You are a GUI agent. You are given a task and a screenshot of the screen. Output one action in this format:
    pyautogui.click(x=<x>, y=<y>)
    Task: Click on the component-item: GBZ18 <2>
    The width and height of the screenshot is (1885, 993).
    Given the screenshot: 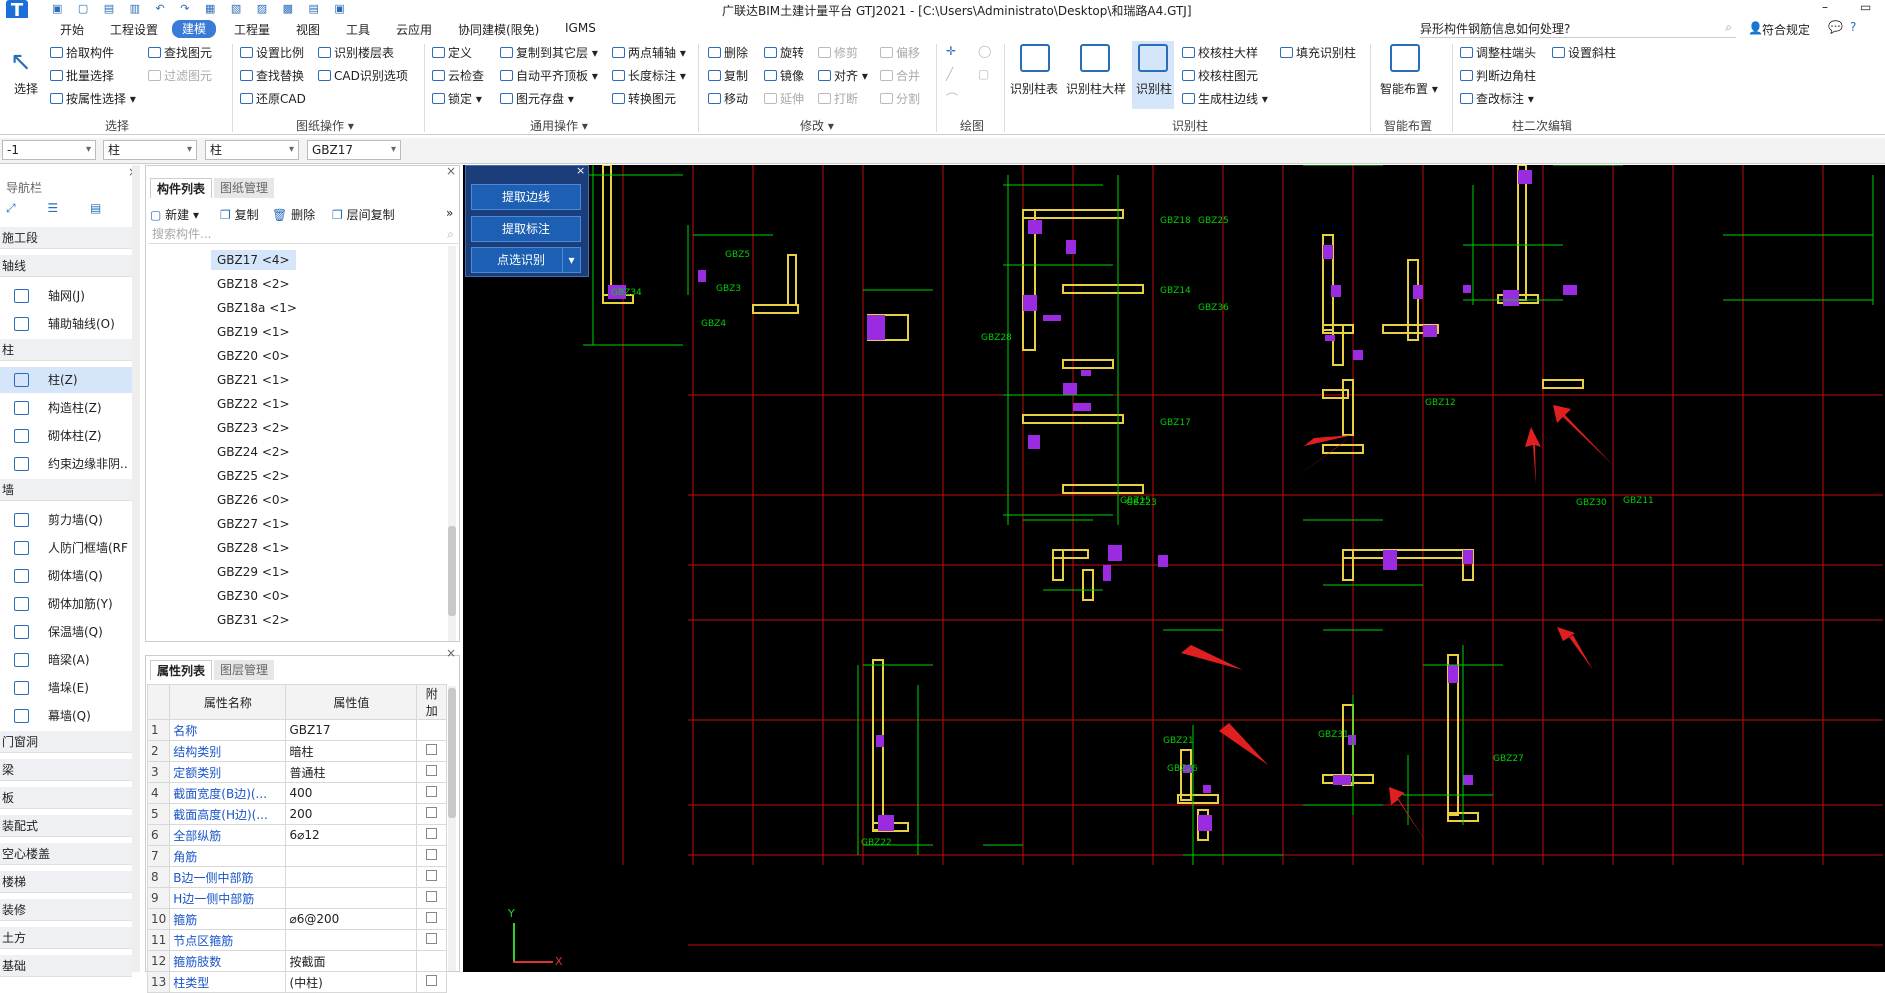 What is the action you would take?
    pyautogui.click(x=253, y=284)
    